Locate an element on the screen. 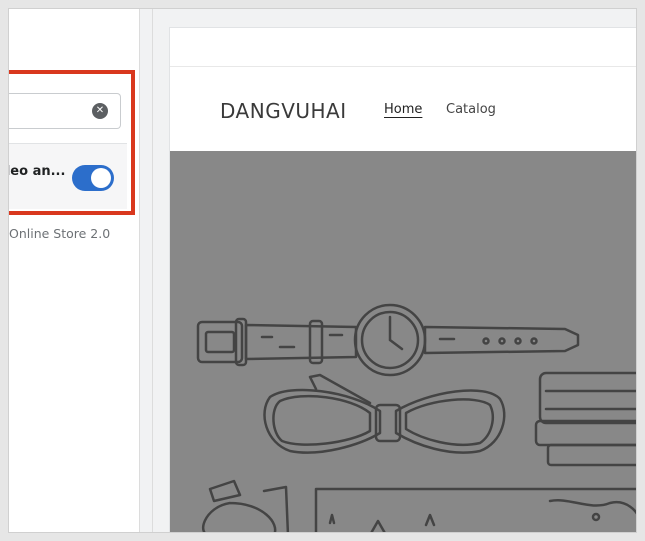 The image size is (645, 541). nav-link-home: Home is located at coordinates (403, 109).